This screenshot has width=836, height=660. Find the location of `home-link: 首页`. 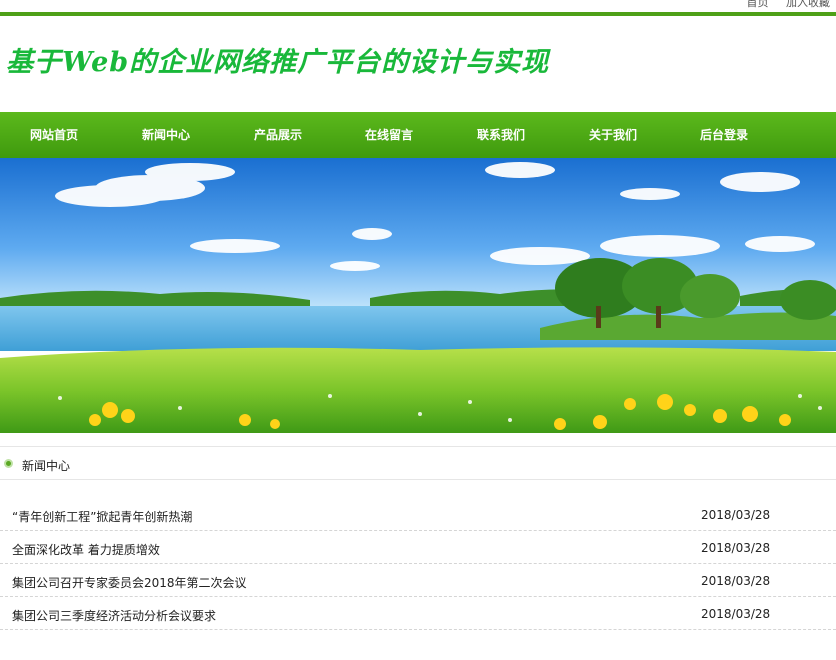

home-link: 首页 is located at coordinates (758, 4).